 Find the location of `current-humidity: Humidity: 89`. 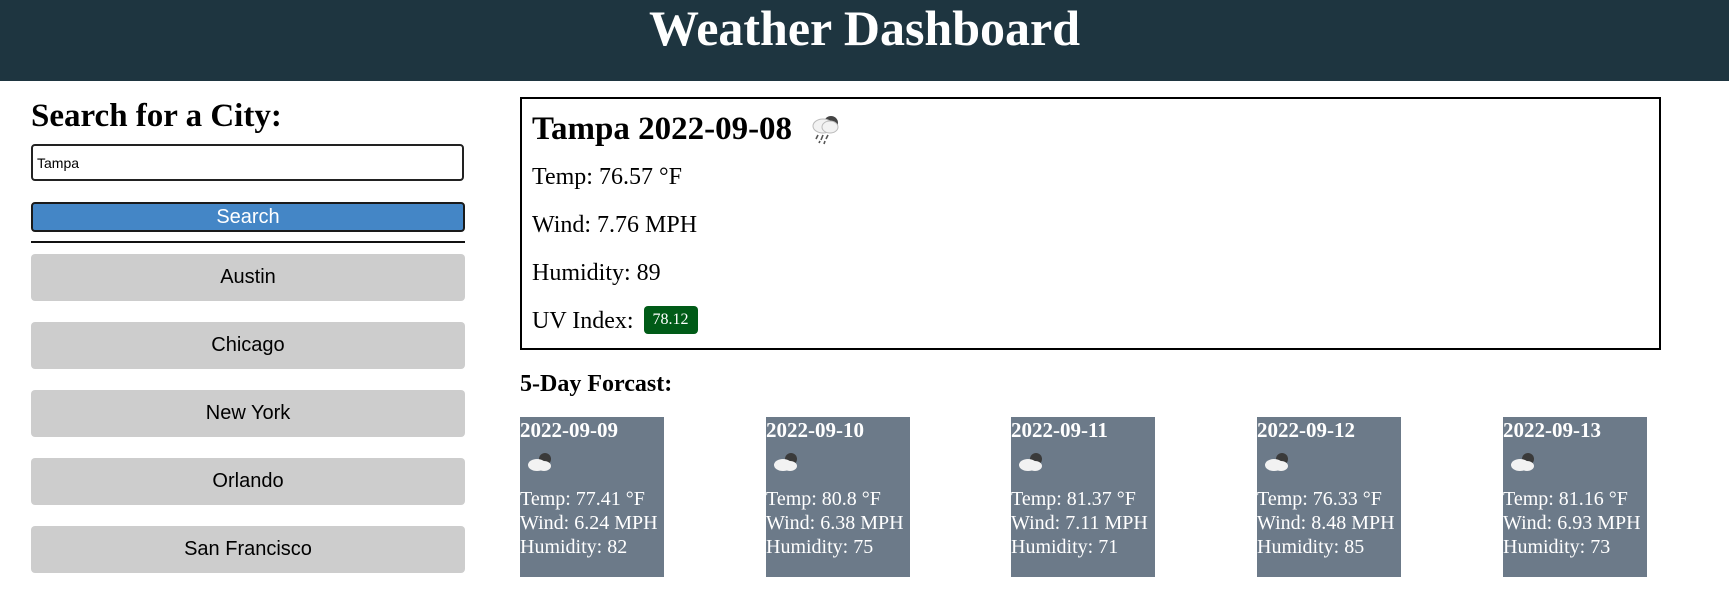

current-humidity: Humidity: 89 is located at coordinates (596, 273).